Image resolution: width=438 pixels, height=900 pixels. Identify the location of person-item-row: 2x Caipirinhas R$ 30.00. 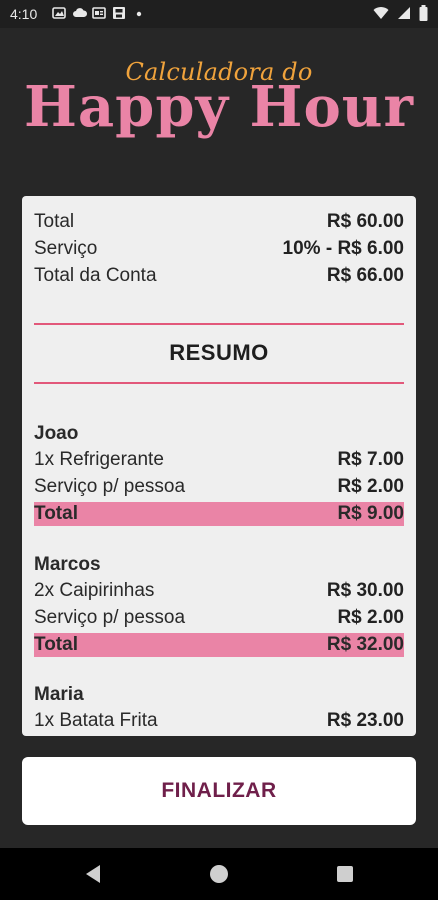
(219, 591).